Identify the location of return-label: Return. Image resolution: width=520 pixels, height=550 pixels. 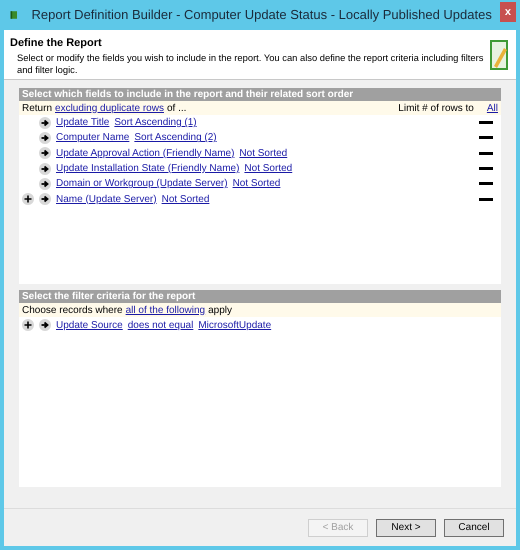
(37, 109).